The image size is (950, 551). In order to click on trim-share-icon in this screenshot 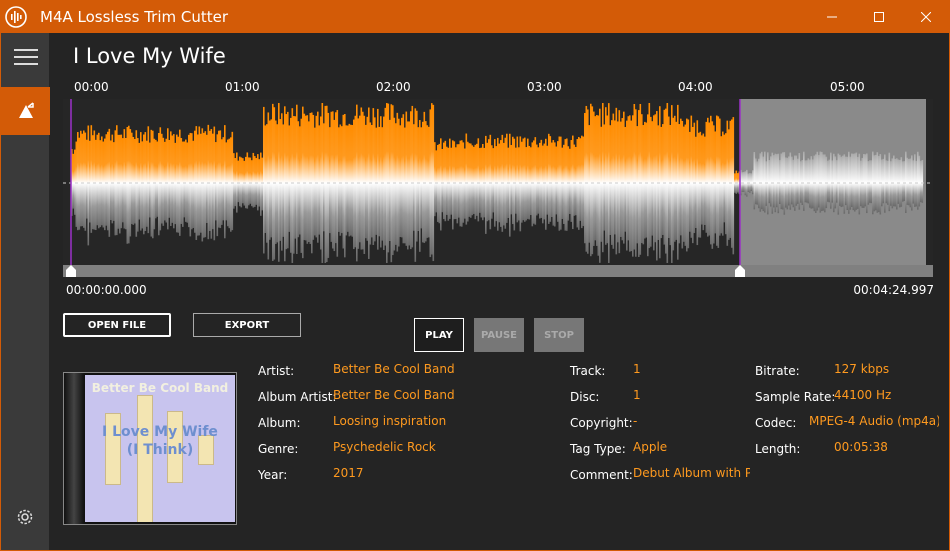, I will do `click(26, 110)`.